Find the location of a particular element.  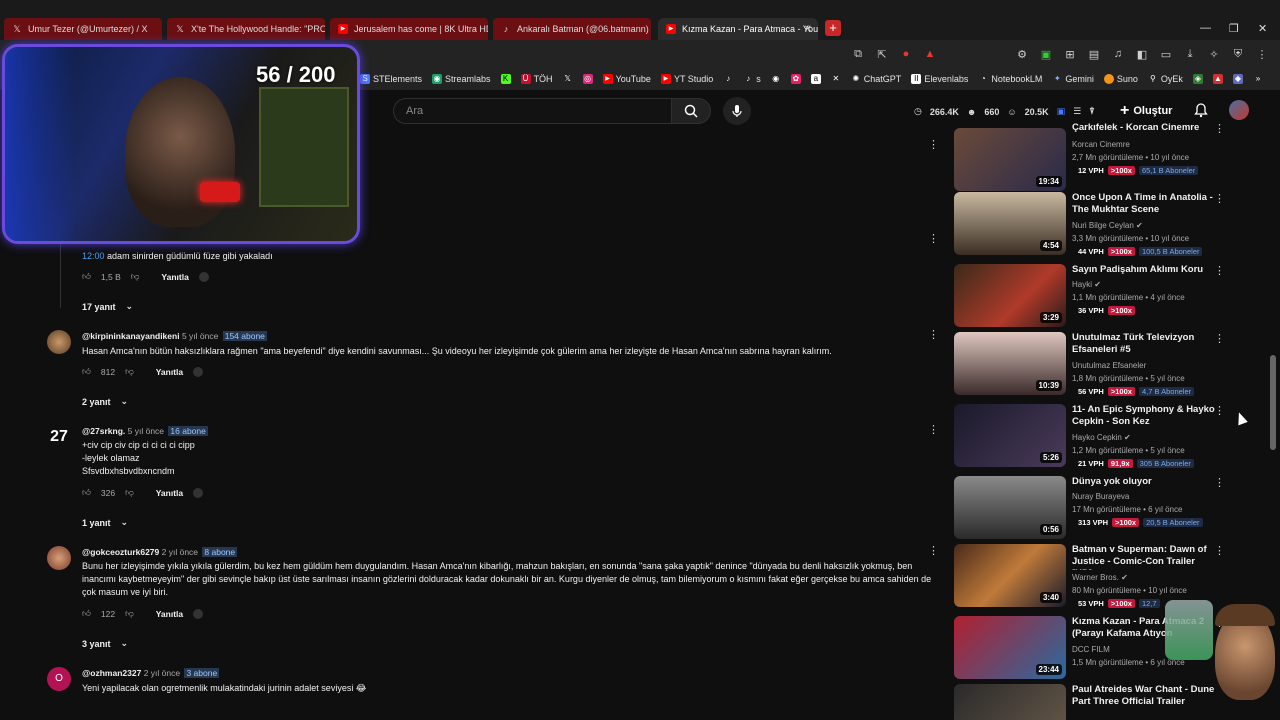

show-replies-button: 3 yanıt ⌄ is located at coordinates (105, 643).